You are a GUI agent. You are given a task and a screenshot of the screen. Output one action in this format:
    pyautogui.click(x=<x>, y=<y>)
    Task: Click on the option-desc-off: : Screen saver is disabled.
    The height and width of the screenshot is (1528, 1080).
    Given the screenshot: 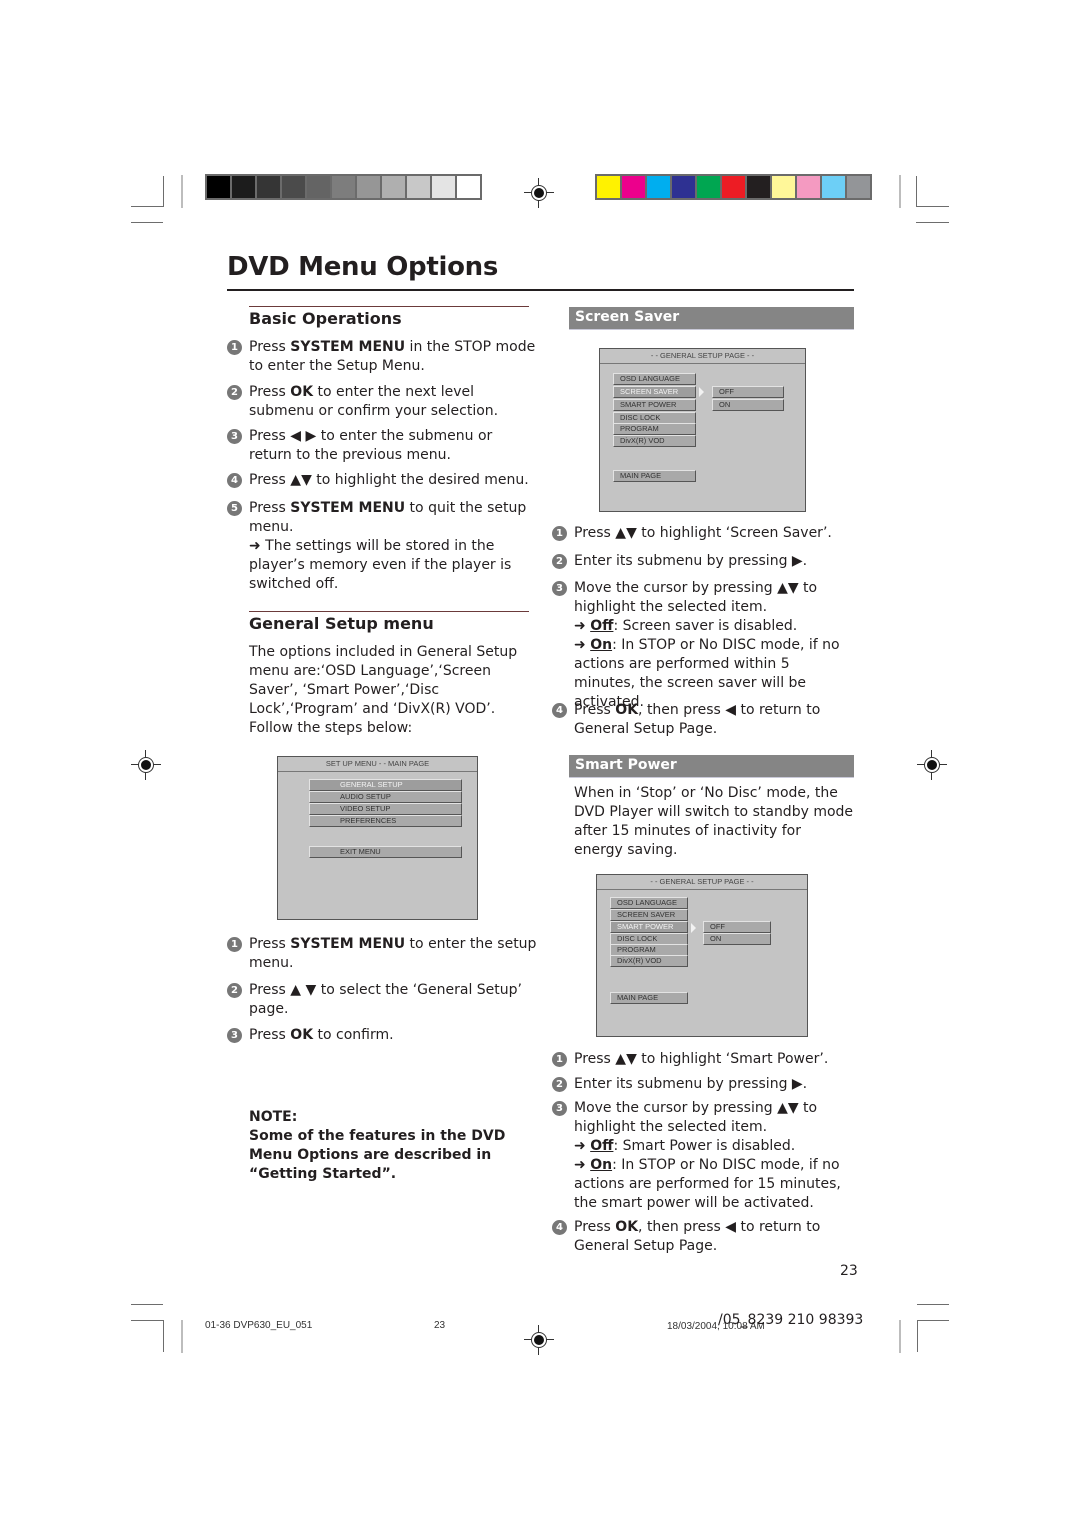 What is the action you would take?
    pyautogui.click(x=705, y=626)
    